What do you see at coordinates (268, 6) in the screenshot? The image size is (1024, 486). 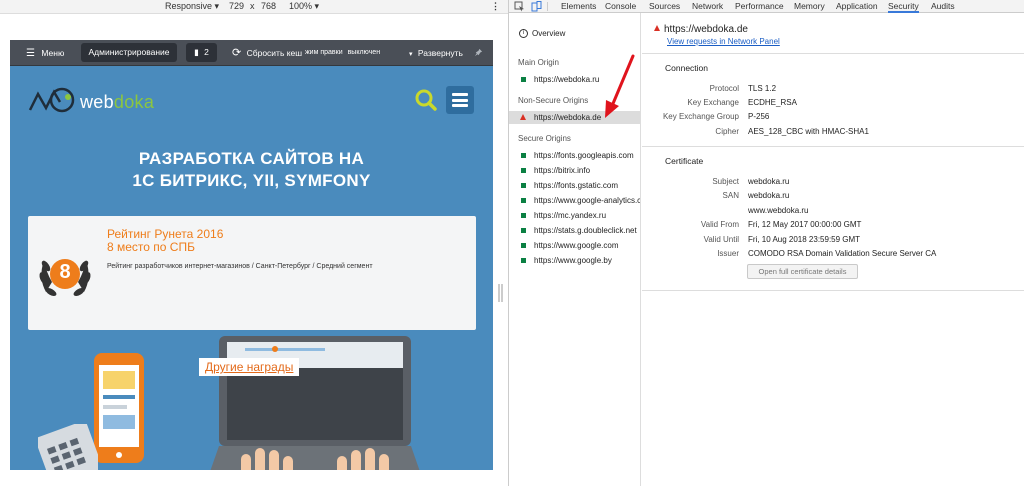 I see `height-input: 768` at bounding box center [268, 6].